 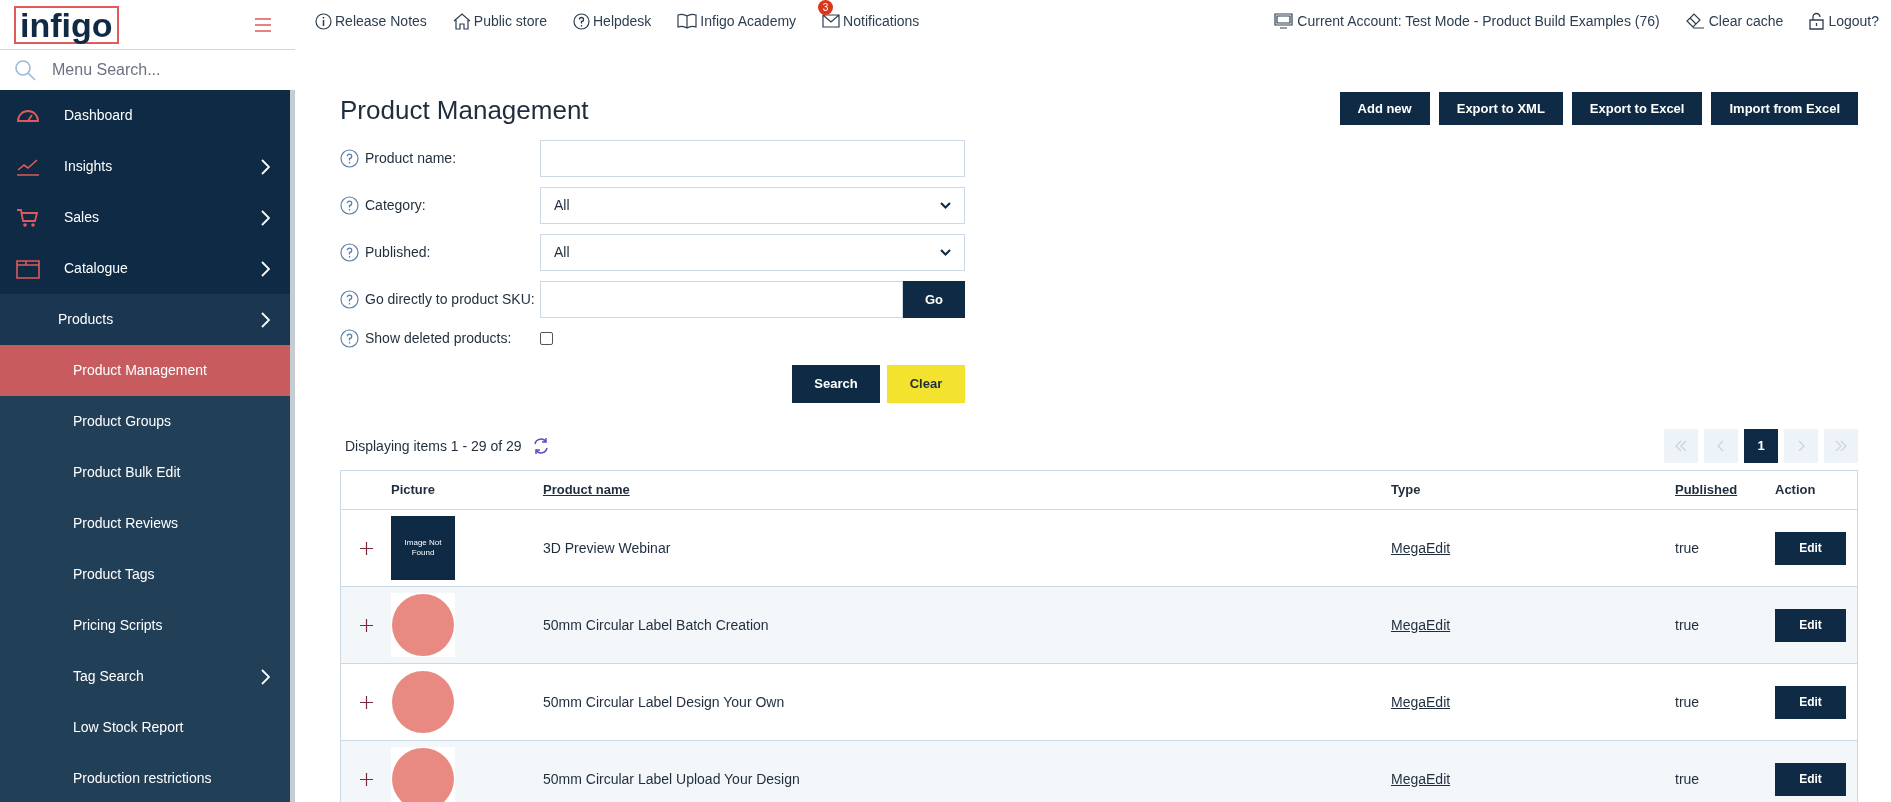 What do you see at coordinates (1817, 21) in the screenshot?
I see `padlock-icon` at bounding box center [1817, 21].